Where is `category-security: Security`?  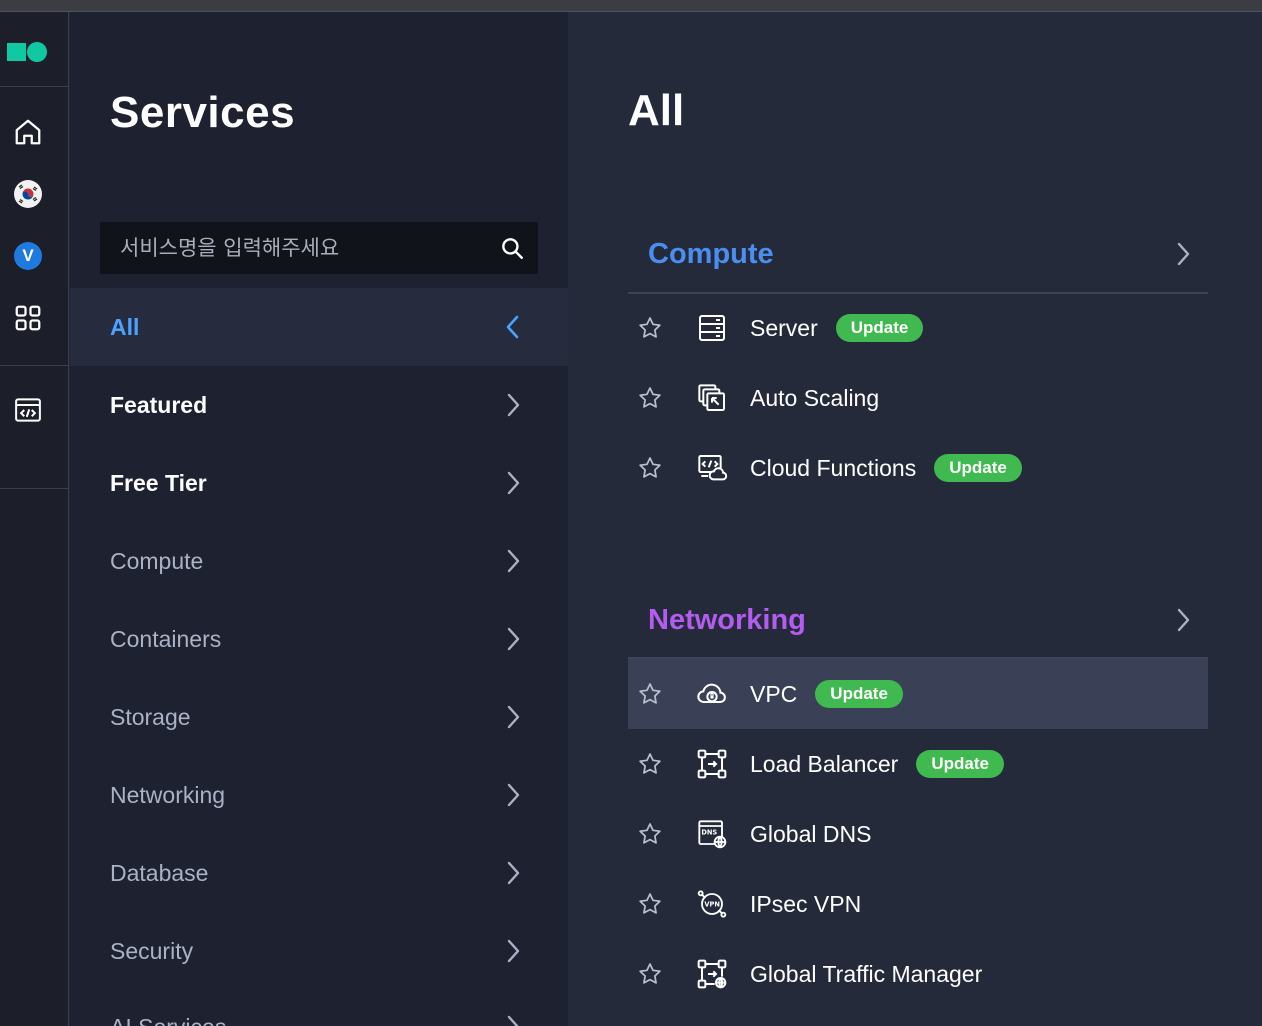
category-security: Security is located at coordinates (319, 951).